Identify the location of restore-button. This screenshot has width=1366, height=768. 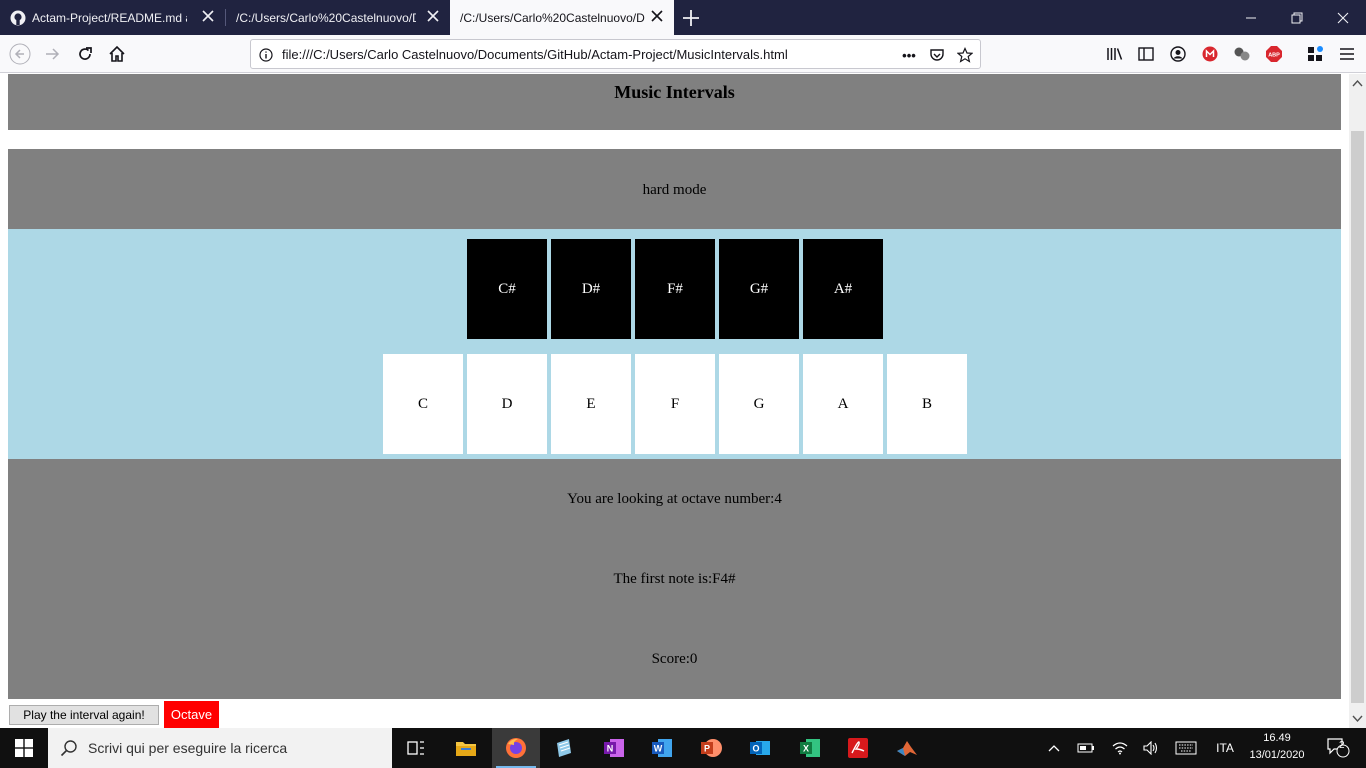
(1297, 17).